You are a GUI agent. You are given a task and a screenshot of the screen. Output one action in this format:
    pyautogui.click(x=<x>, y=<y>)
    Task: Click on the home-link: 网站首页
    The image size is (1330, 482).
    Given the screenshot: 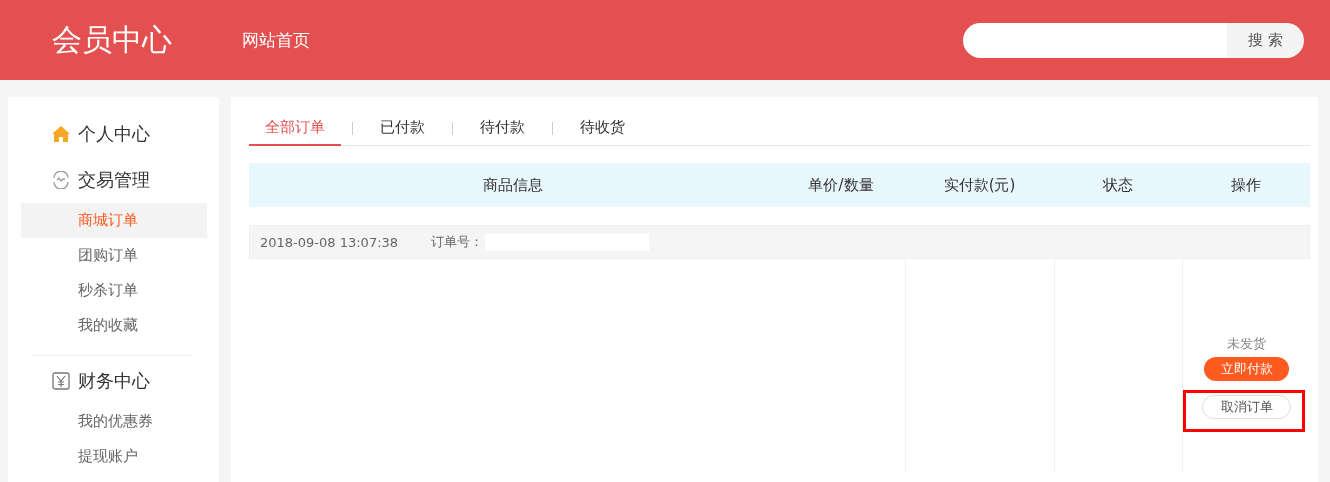 What is the action you would take?
    pyautogui.click(x=276, y=40)
    